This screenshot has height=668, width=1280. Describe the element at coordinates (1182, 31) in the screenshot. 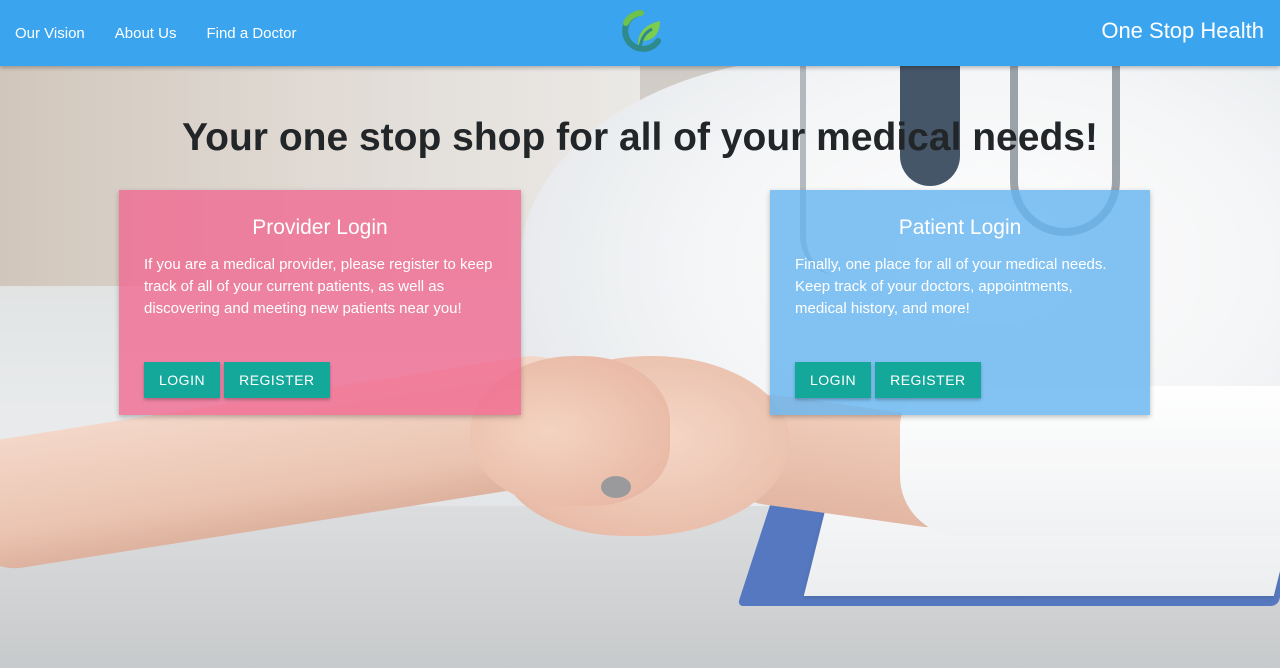

I see `brand-title: One Stop Health` at that location.